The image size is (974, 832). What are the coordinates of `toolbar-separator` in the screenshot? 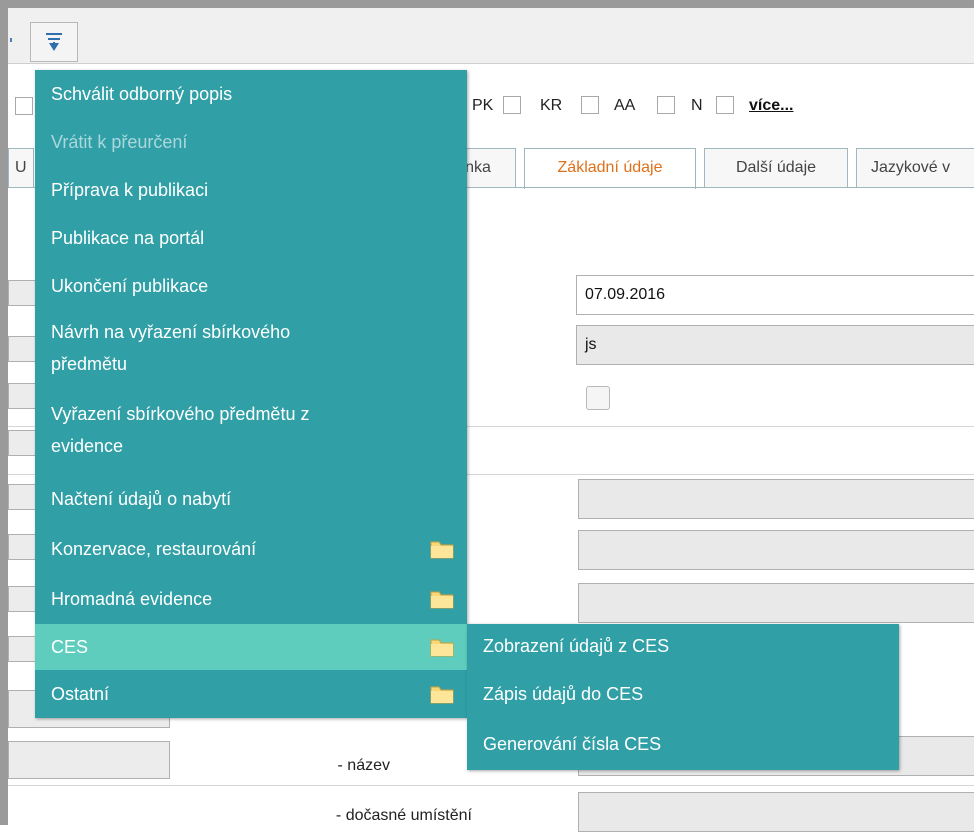 It's located at (11, 40).